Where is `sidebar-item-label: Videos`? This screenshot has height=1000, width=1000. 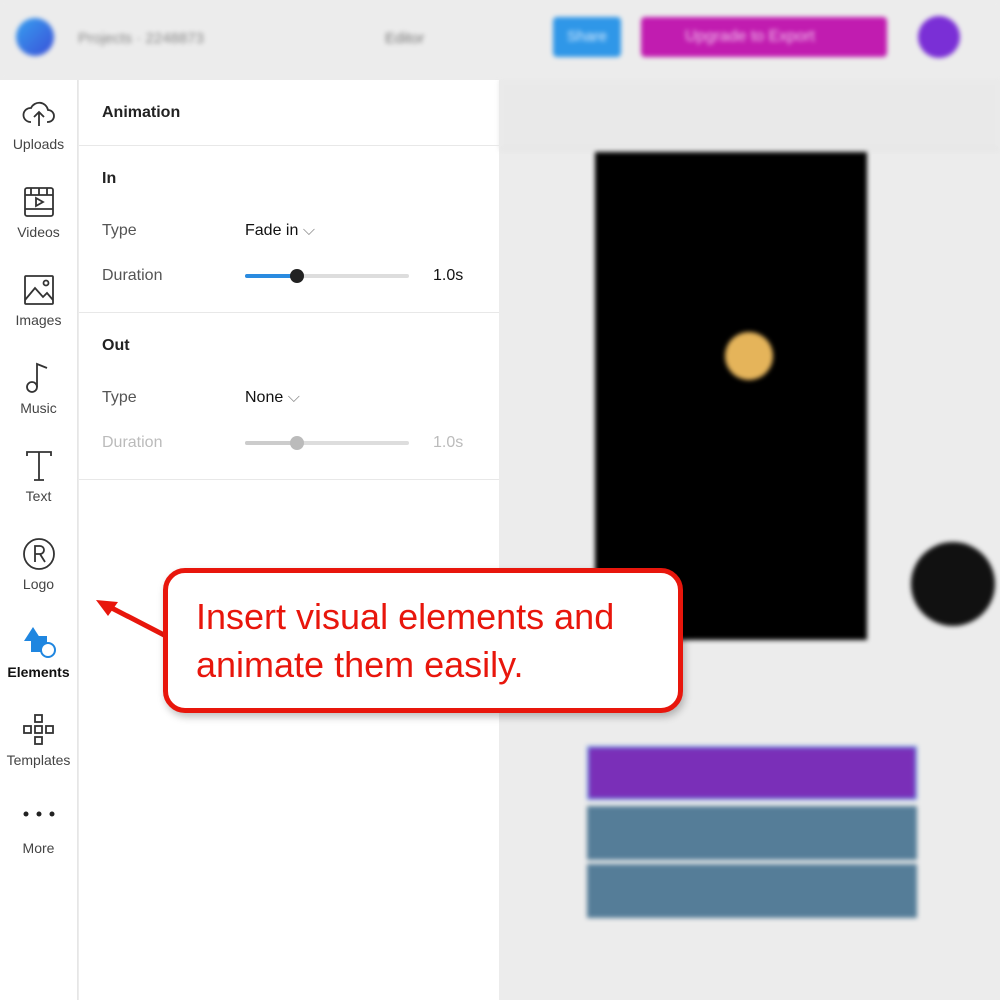
sidebar-item-label: Videos is located at coordinates (38, 232).